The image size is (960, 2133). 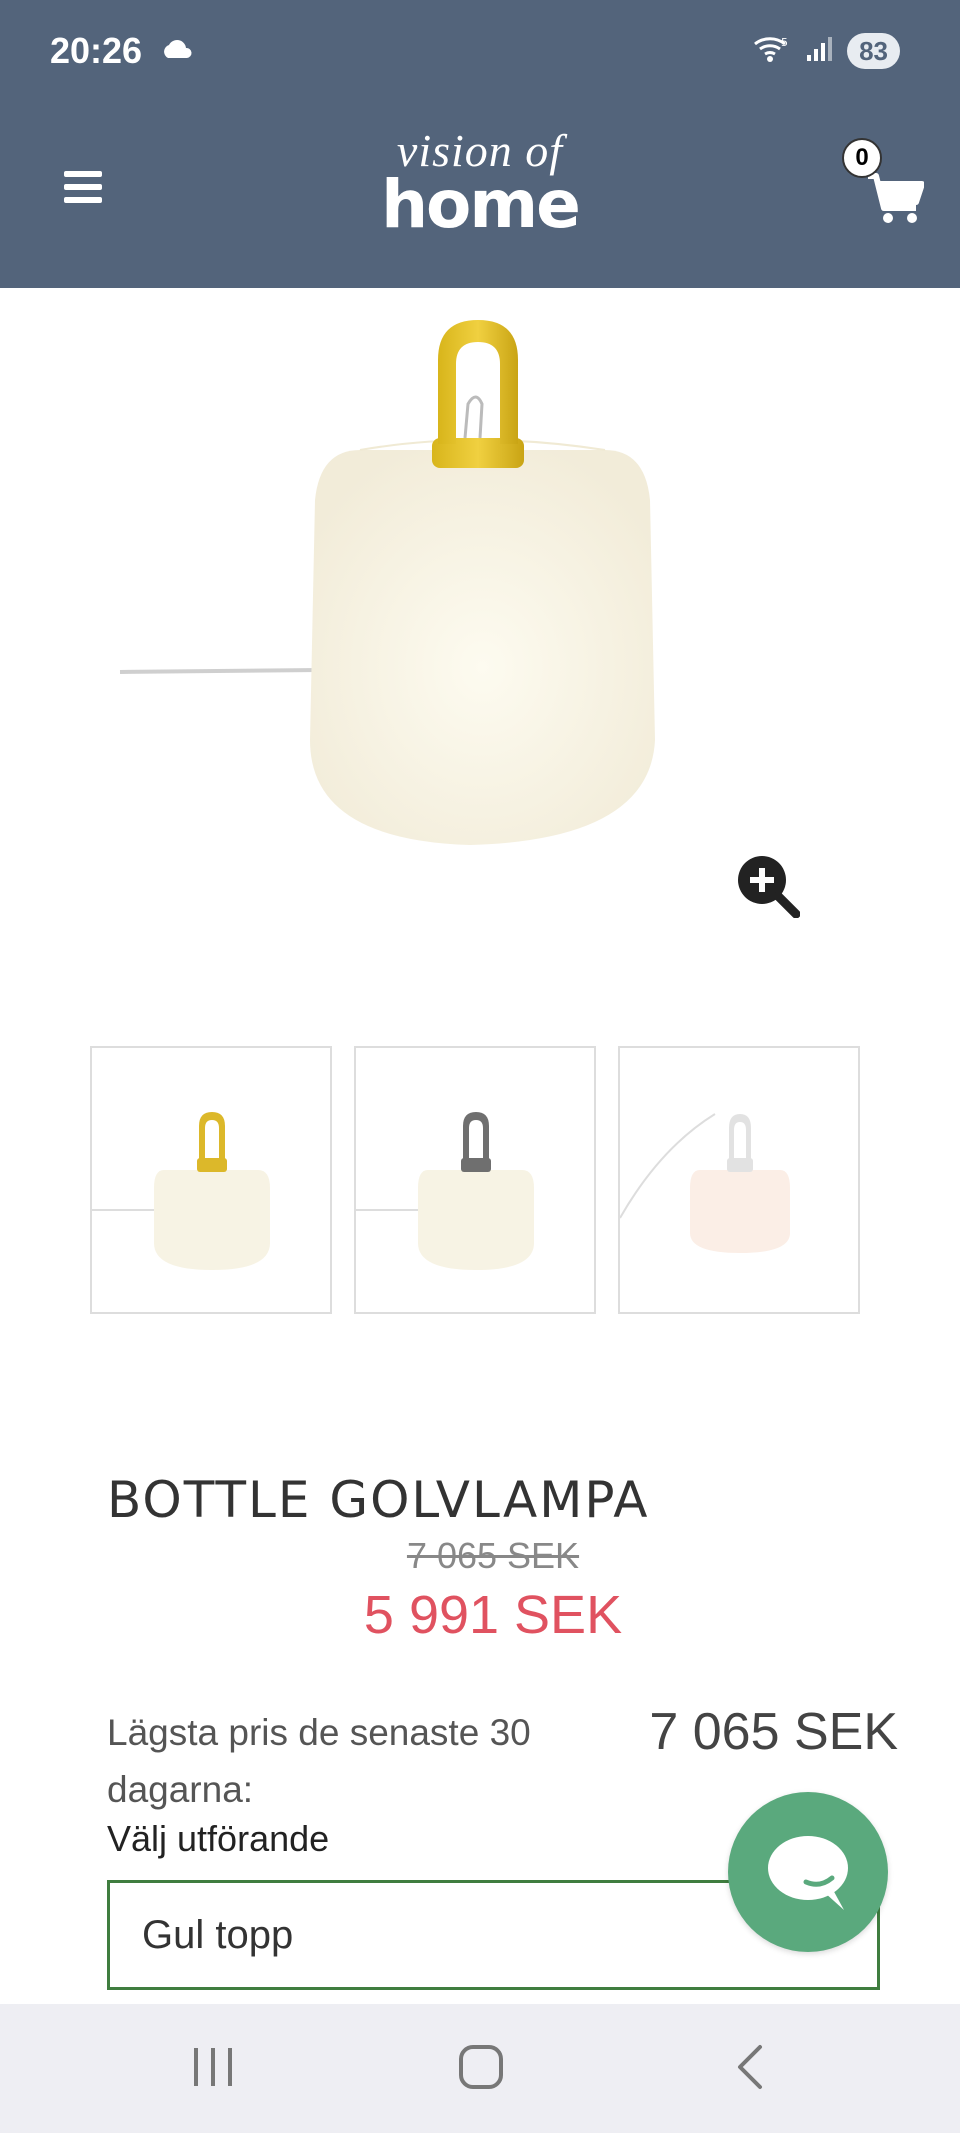 I want to click on thumbnail-white-top, so click(x=739, y=1180).